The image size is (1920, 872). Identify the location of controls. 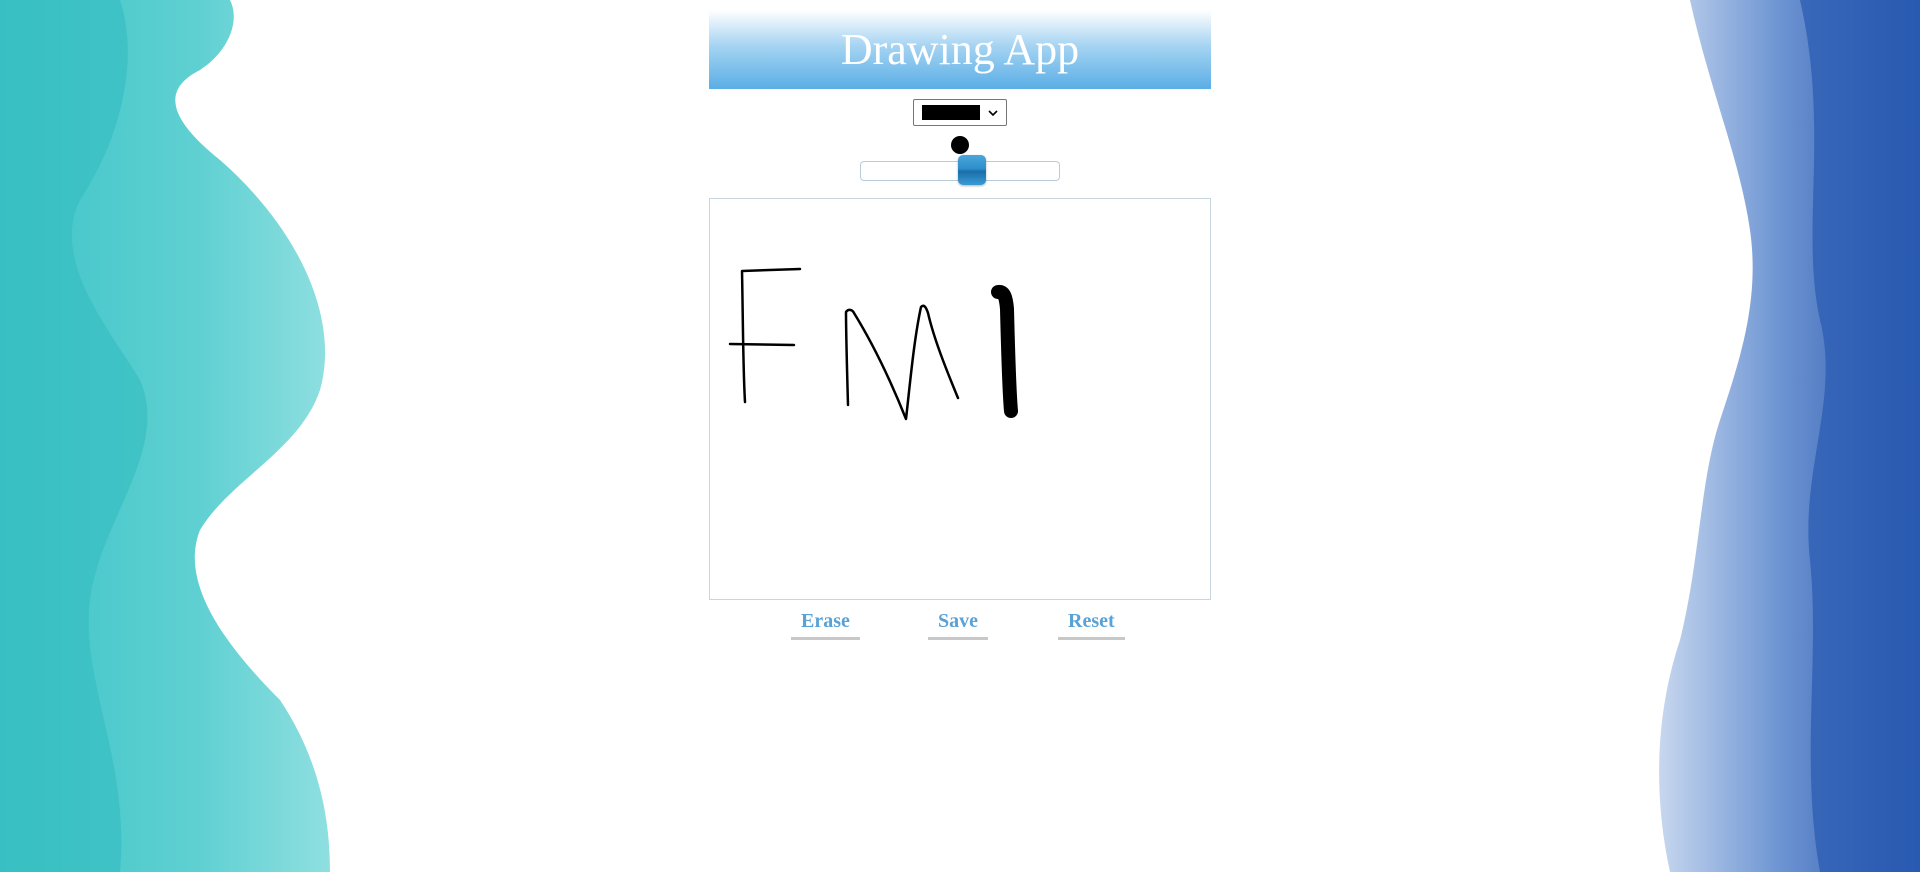
(960, 137).